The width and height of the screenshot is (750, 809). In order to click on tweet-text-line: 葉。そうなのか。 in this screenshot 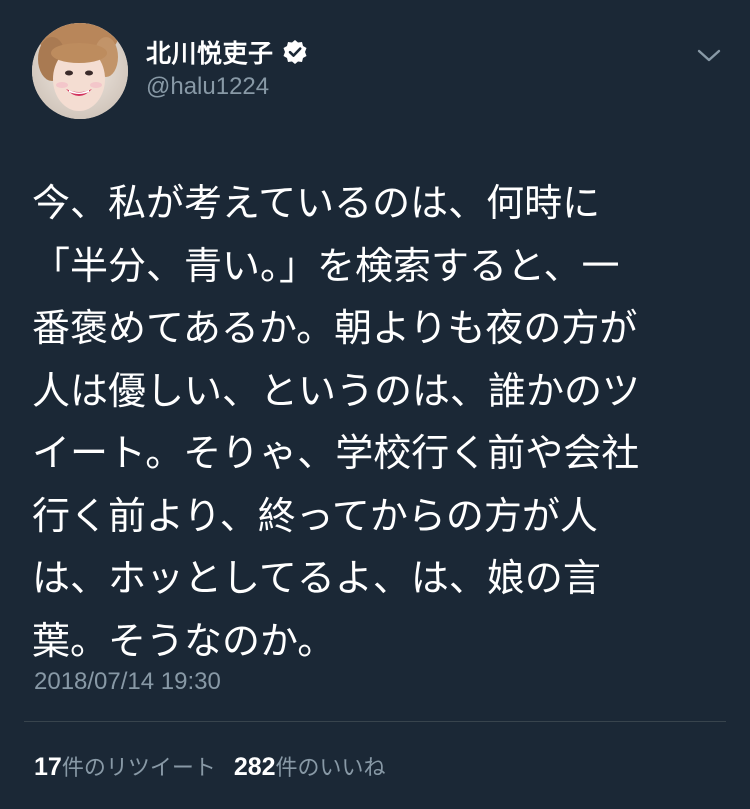, I will do `click(184, 640)`.